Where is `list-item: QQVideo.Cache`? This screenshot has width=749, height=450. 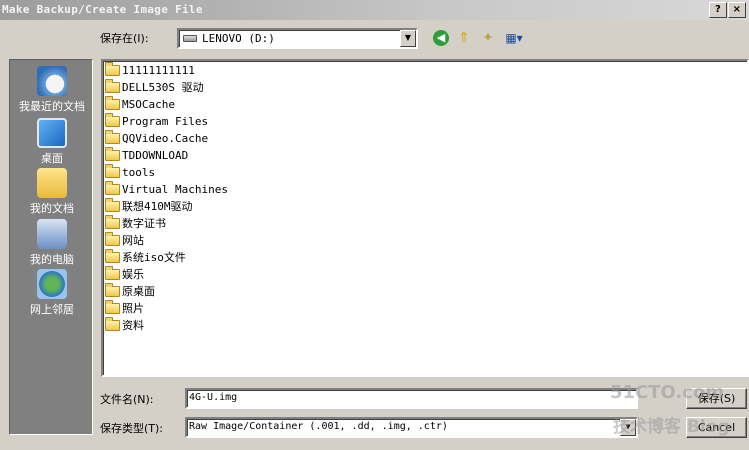
list-item: QQVideo.Cache is located at coordinates (157, 138).